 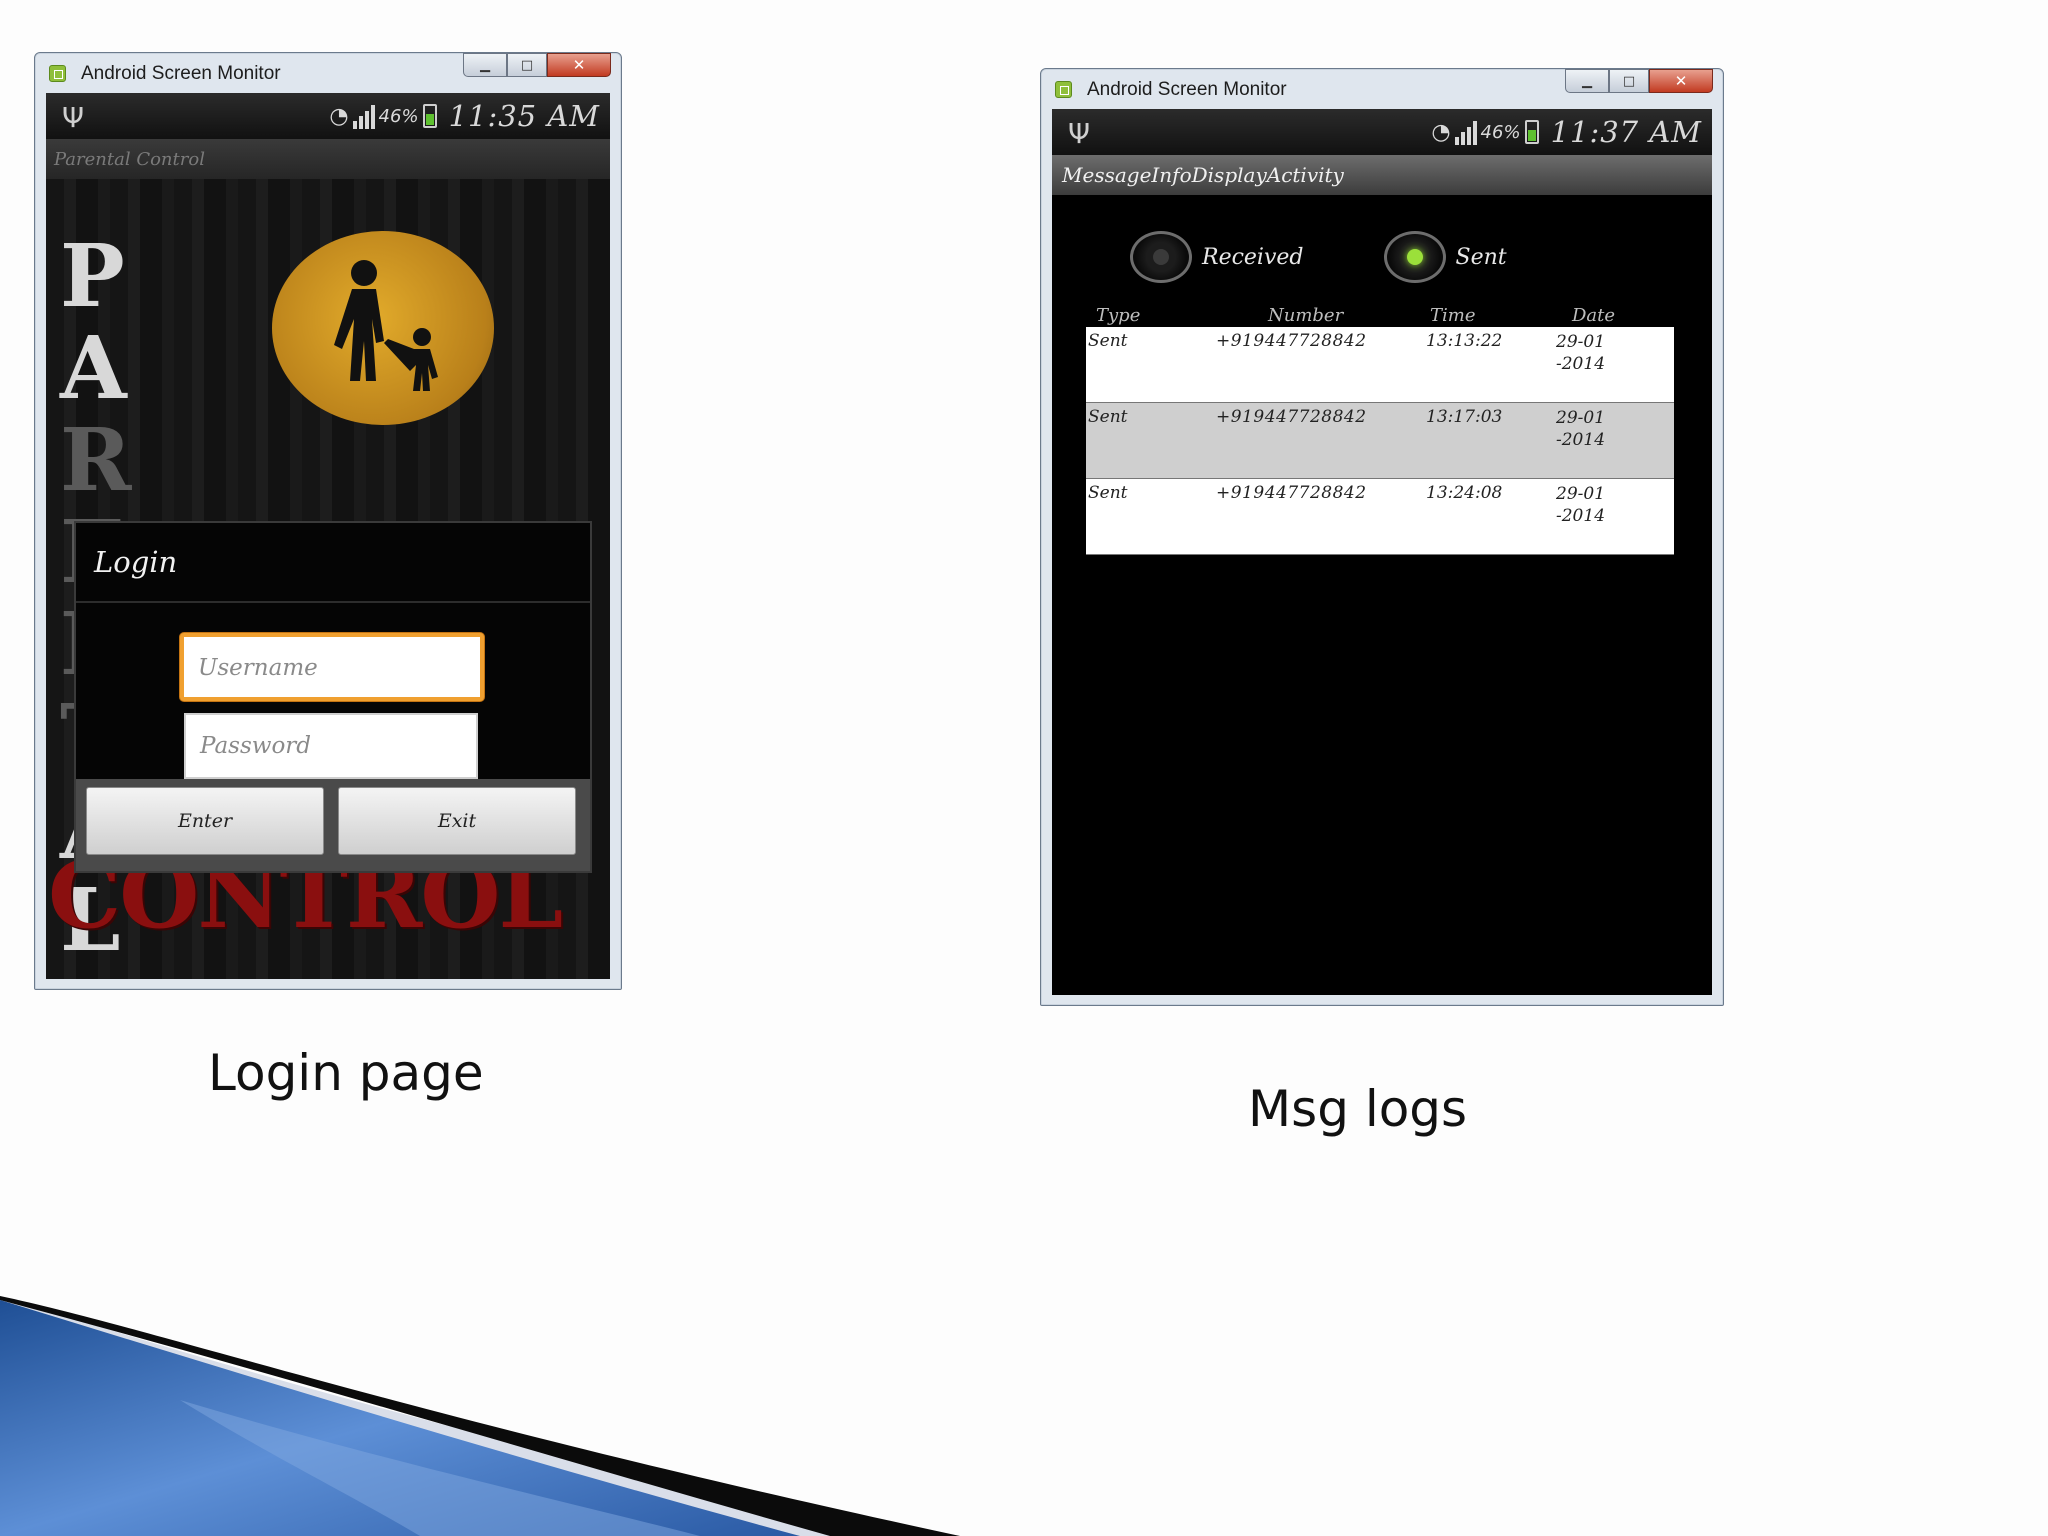 I want to click on table-row: Sent +919447728842 13:13:22 29-01 -2014, so click(x=1380, y=365).